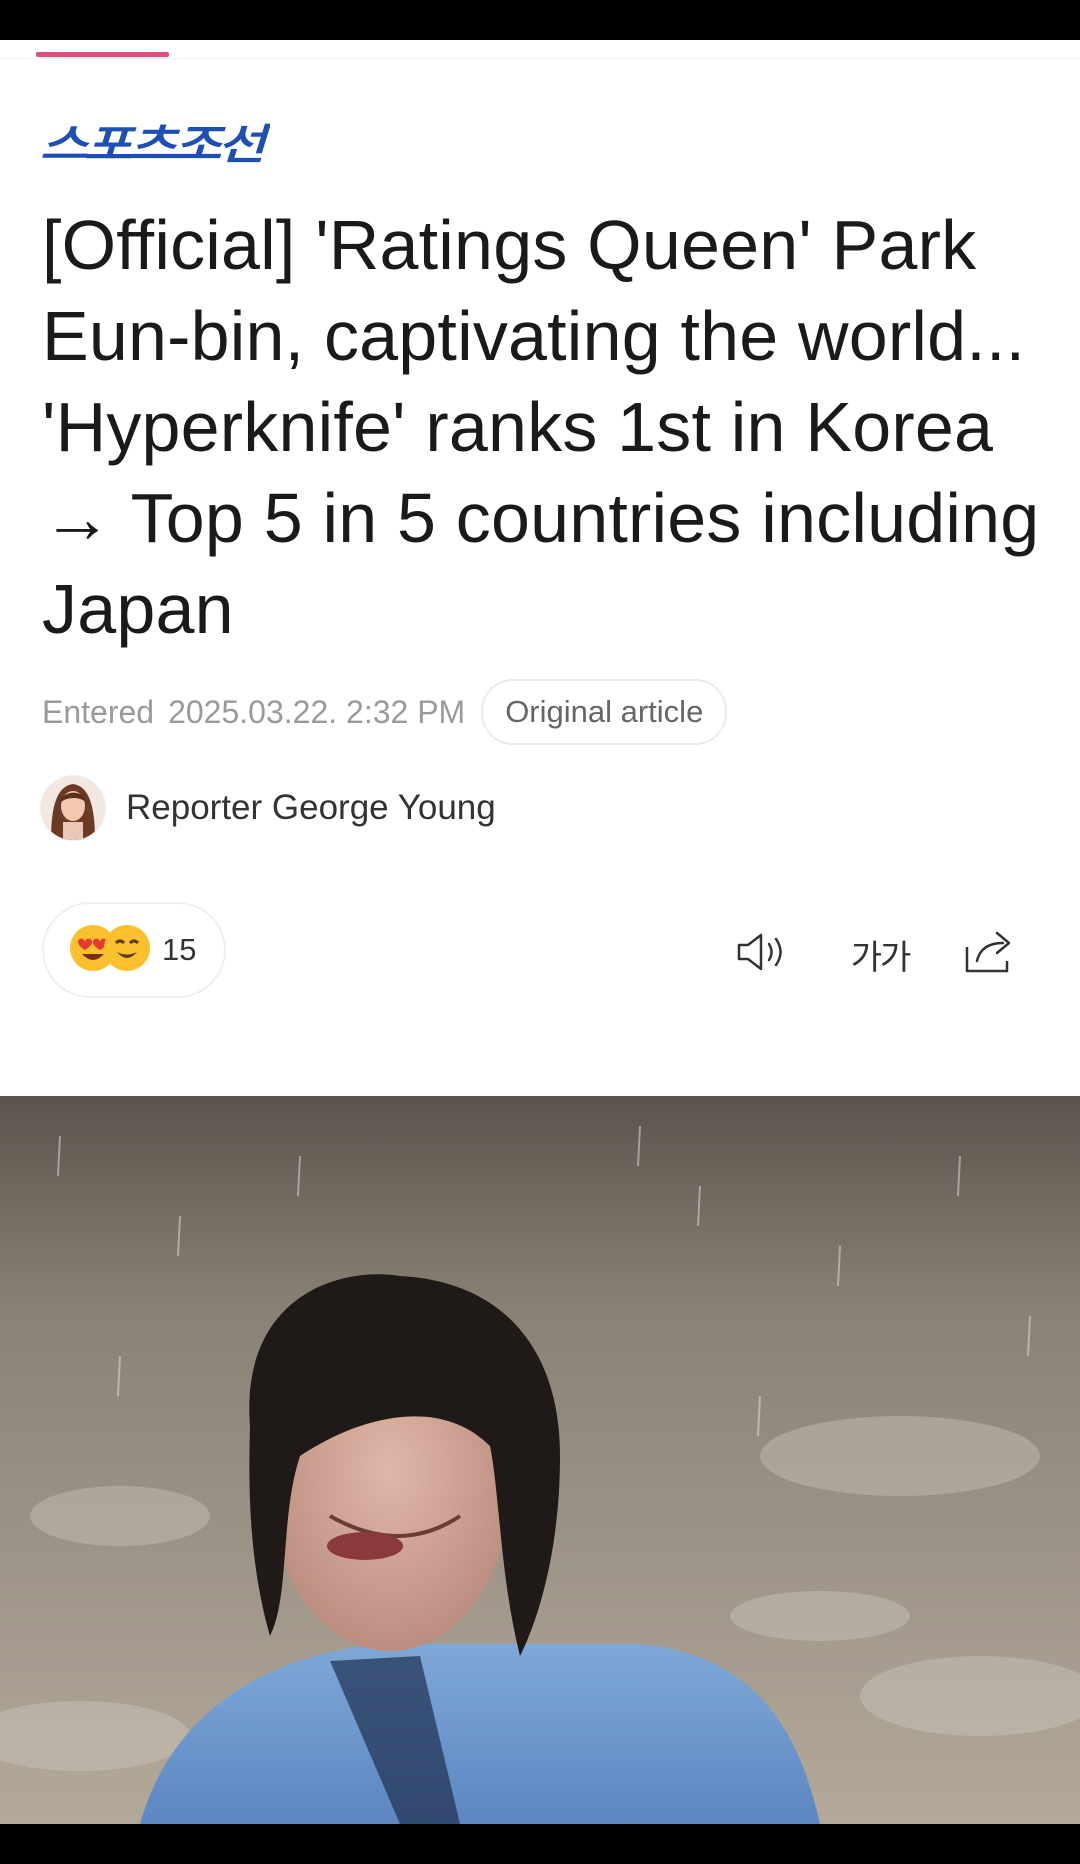 The width and height of the screenshot is (1080, 1864). Describe the element at coordinates (102, 54) in the screenshot. I see `active-tab-indicator` at that location.